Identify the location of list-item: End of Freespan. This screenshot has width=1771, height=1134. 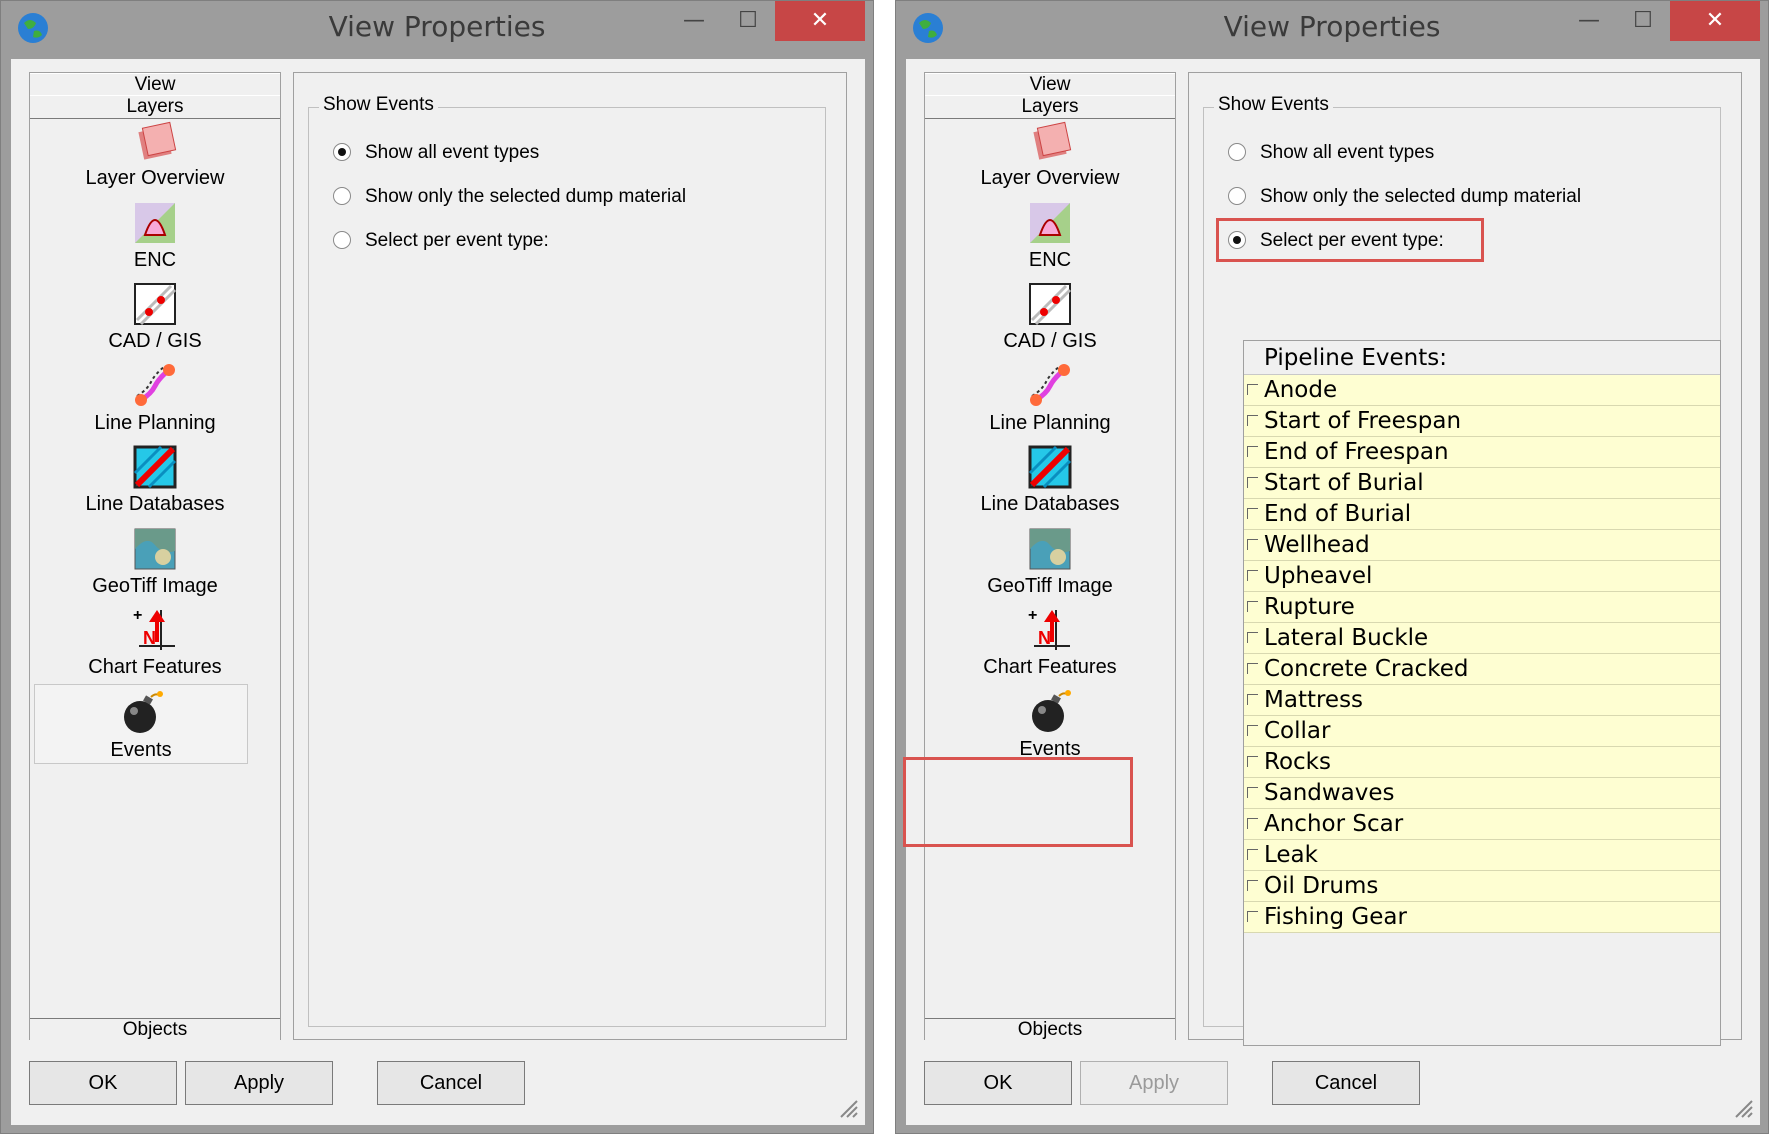
(1482, 452).